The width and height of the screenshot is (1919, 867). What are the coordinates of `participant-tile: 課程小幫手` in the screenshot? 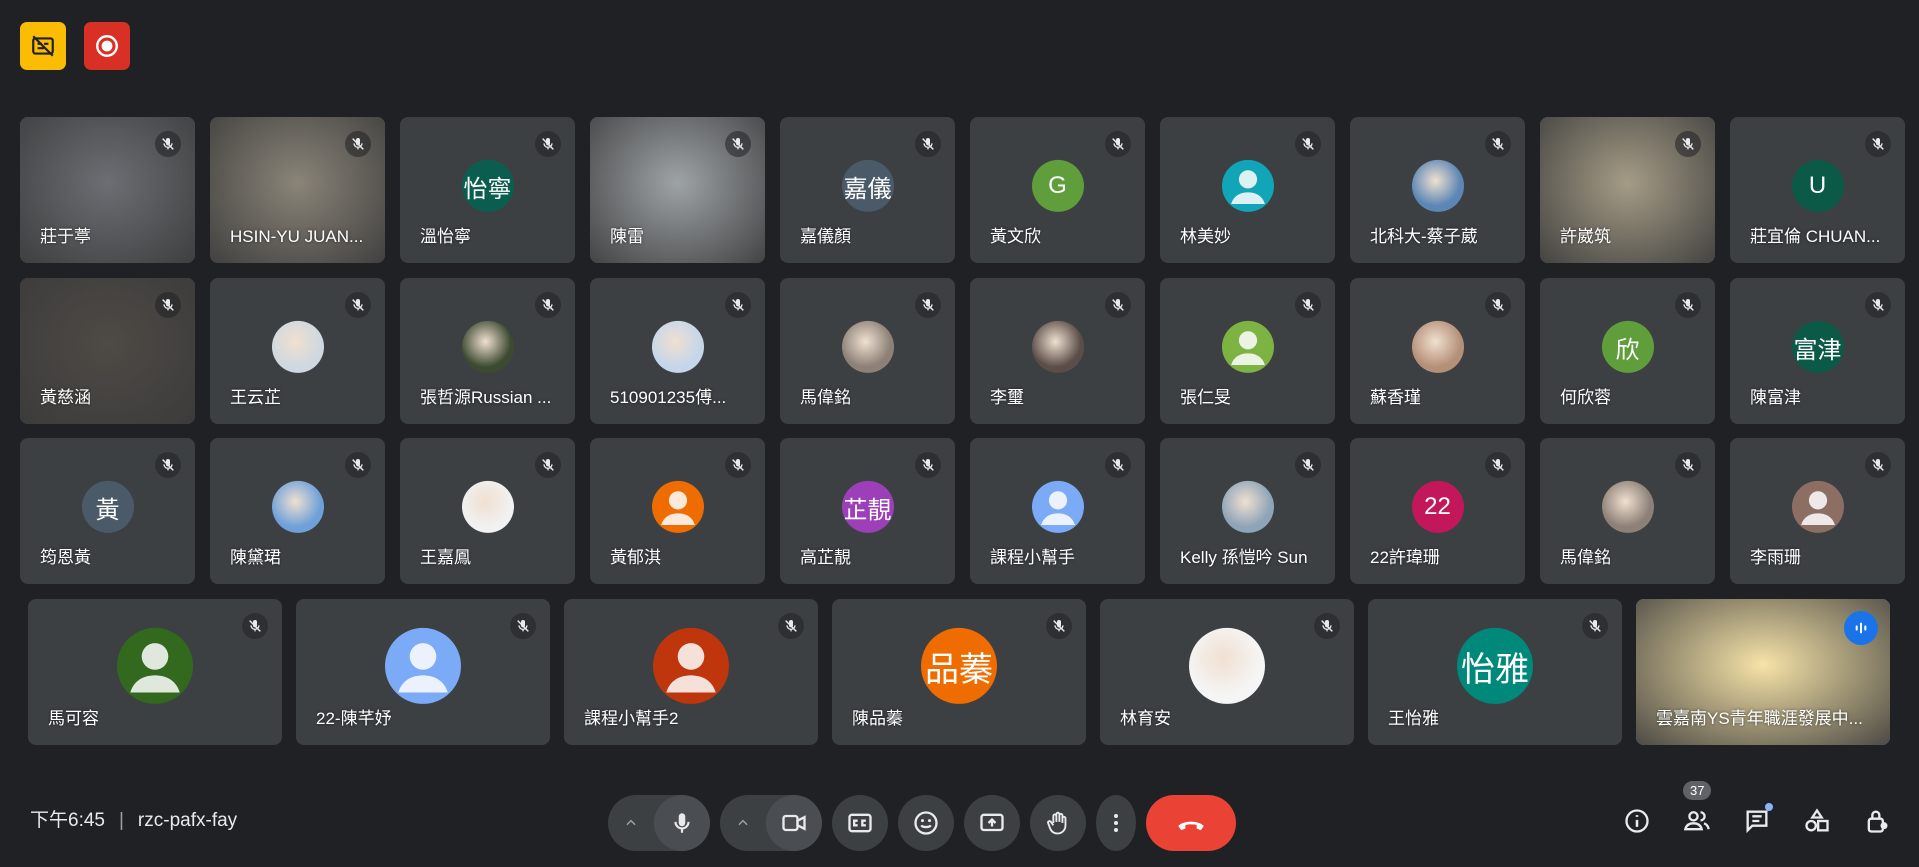 It's located at (1057, 511).